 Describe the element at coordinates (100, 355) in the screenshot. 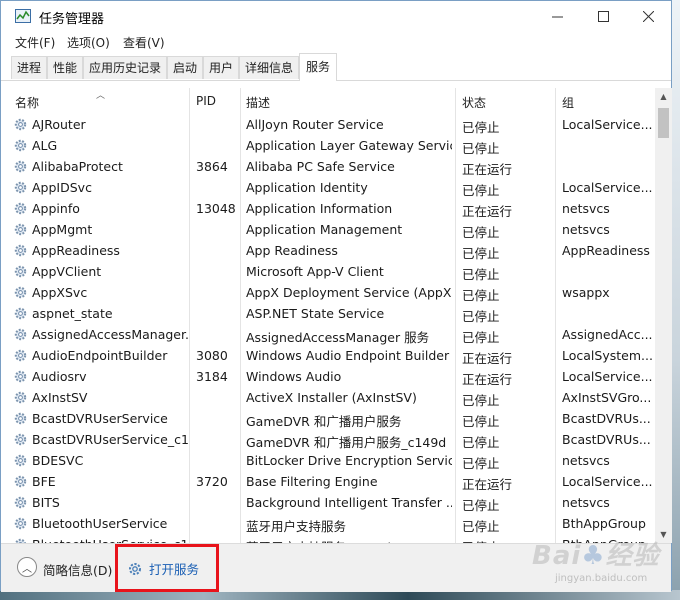

I see `service-name: AudioEndpointBuilder` at that location.